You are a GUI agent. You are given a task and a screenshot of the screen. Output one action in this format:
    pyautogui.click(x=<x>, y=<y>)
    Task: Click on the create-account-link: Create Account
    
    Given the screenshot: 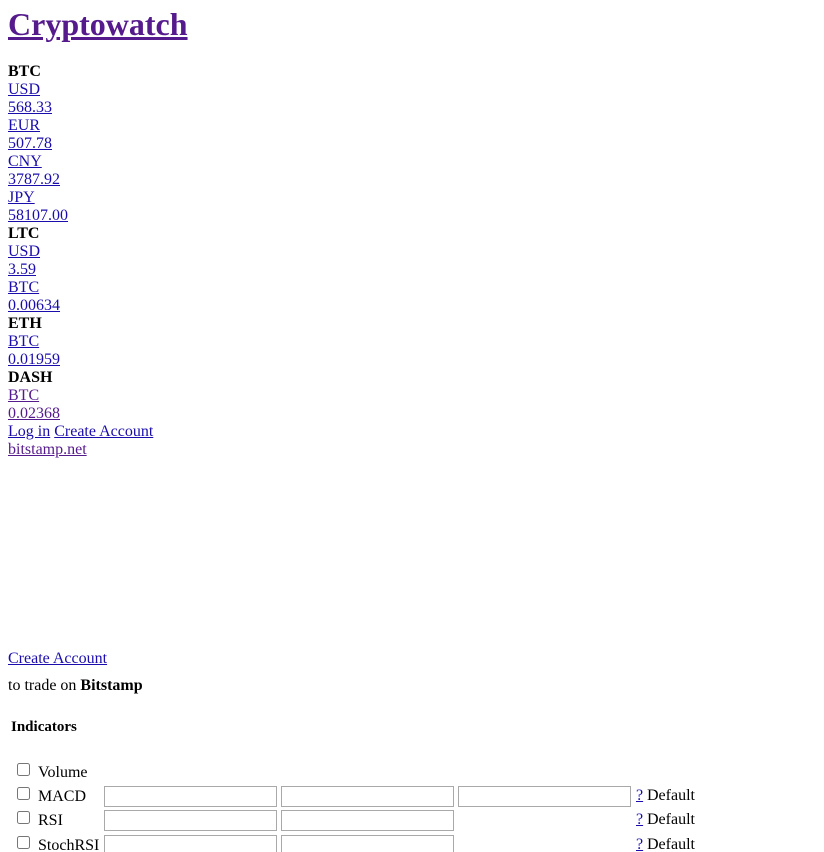 What is the action you would take?
    pyautogui.click(x=103, y=431)
    